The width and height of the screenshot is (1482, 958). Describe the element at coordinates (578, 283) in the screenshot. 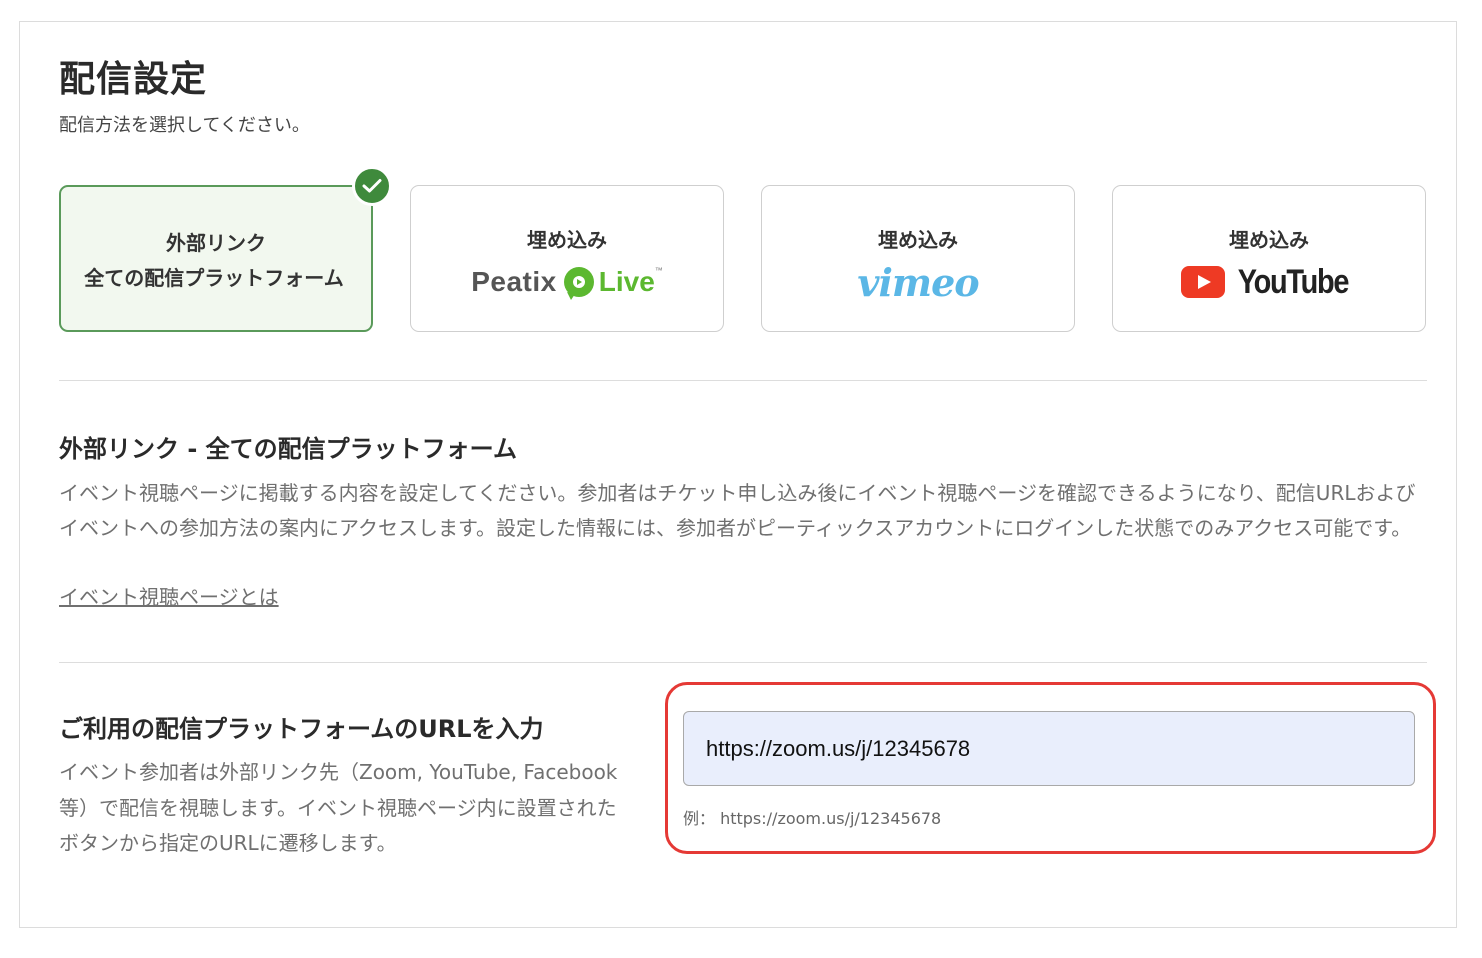

I see `peatix-live-icon` at that location.